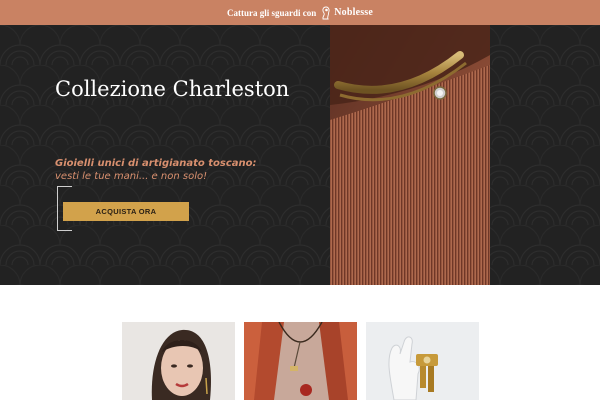 This screenshot has width=600, height=400. I want to click on necklace-on-model-photo, so click(300, 361).